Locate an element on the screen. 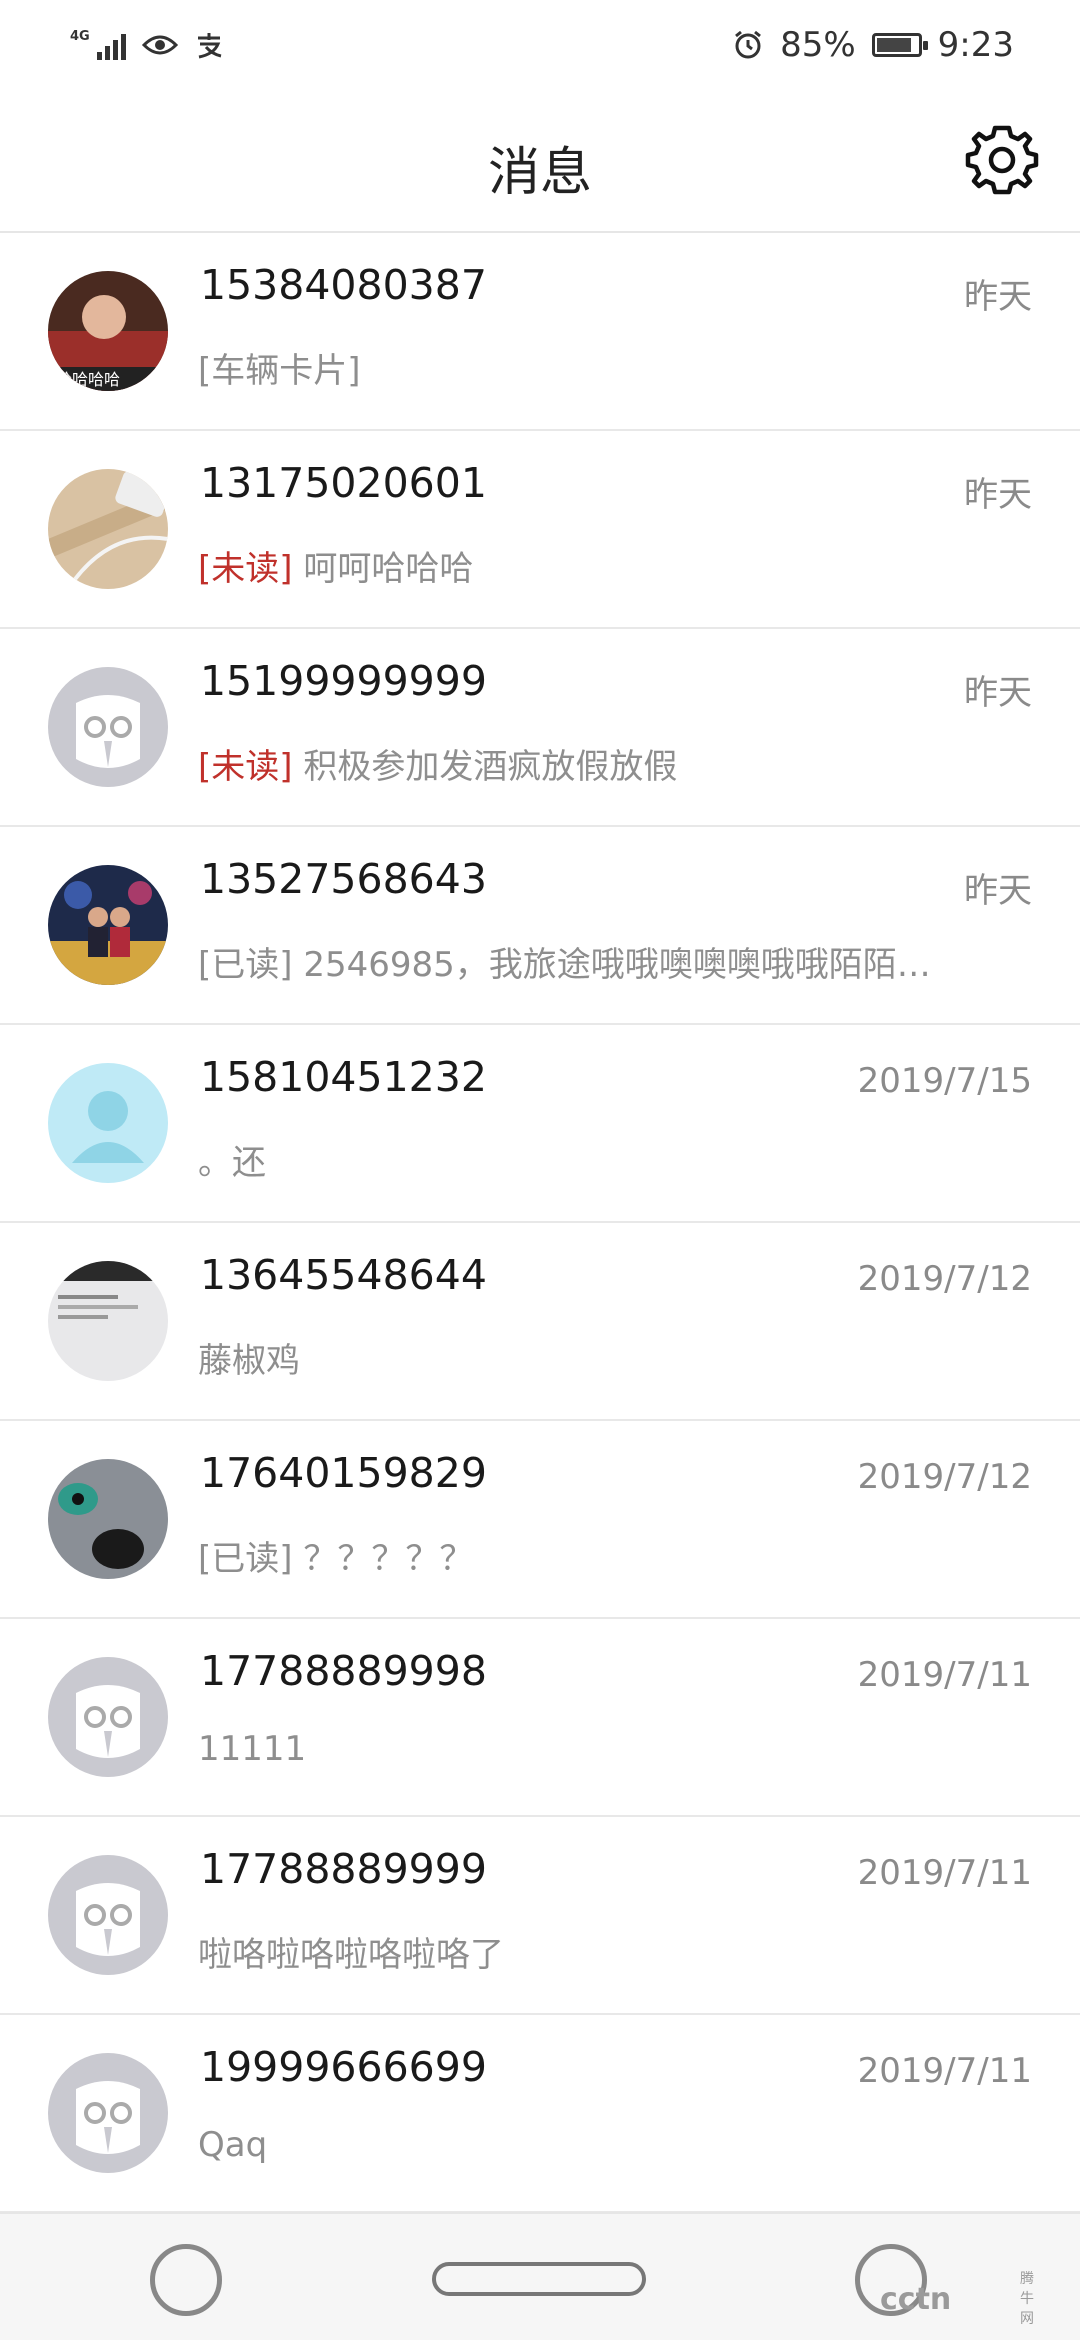 The width and height of the screenshot is (1080, 2340). message-preview: [未读] 呵呵哈哈哈 is located at coordinates (335, 565).